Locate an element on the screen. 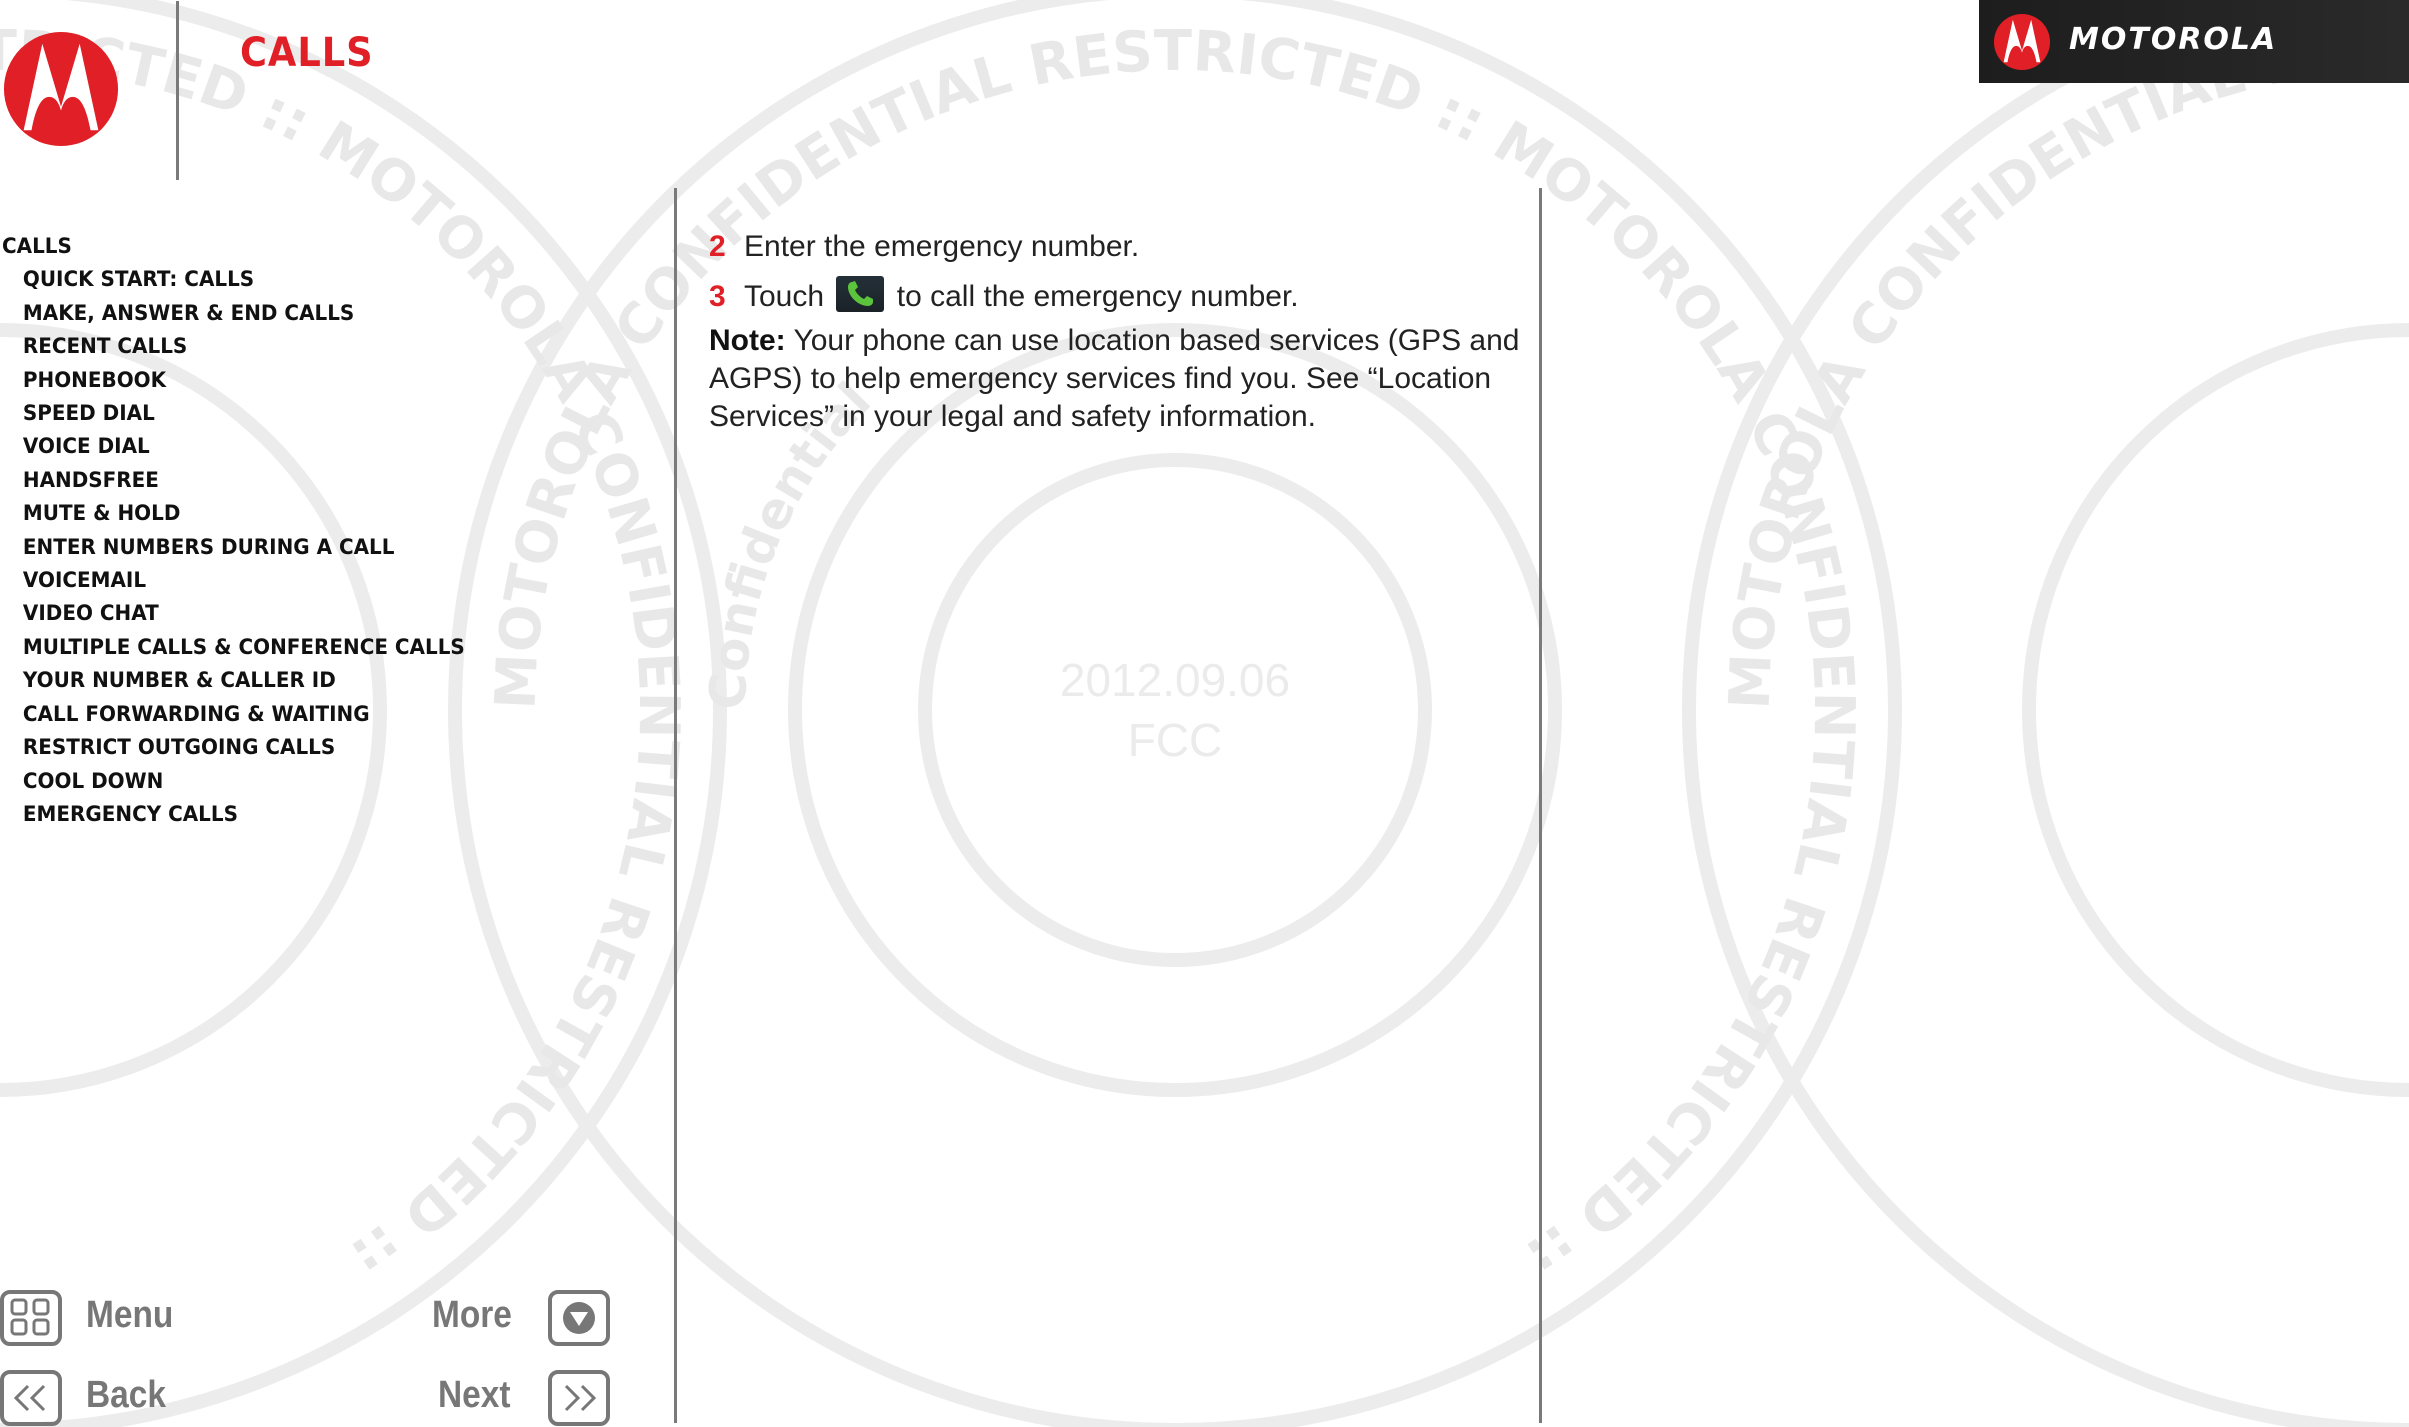 Image resolution: width=2409 pixels, height=1427 pixels. toc-item-video-chat: VIDEO CHAT is located at coordinates (233, 613).